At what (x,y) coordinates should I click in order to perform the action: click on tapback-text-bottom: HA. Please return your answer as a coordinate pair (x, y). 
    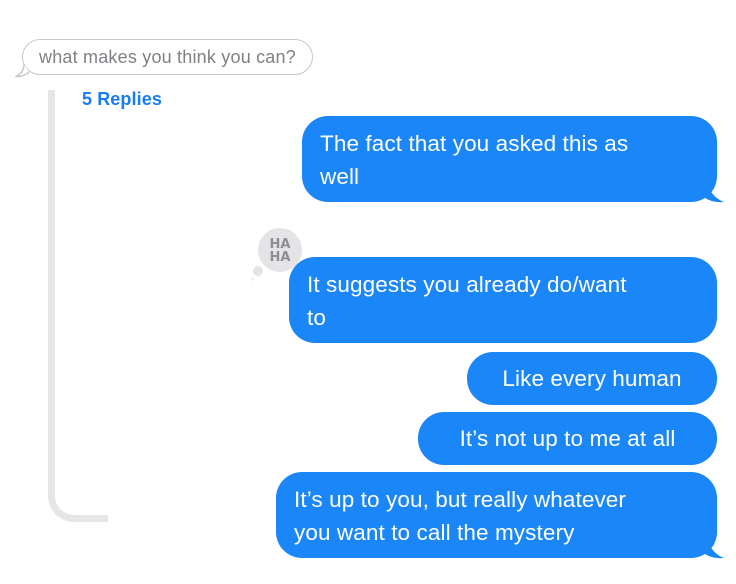
    Looking at the image, I should click on (280, 257).